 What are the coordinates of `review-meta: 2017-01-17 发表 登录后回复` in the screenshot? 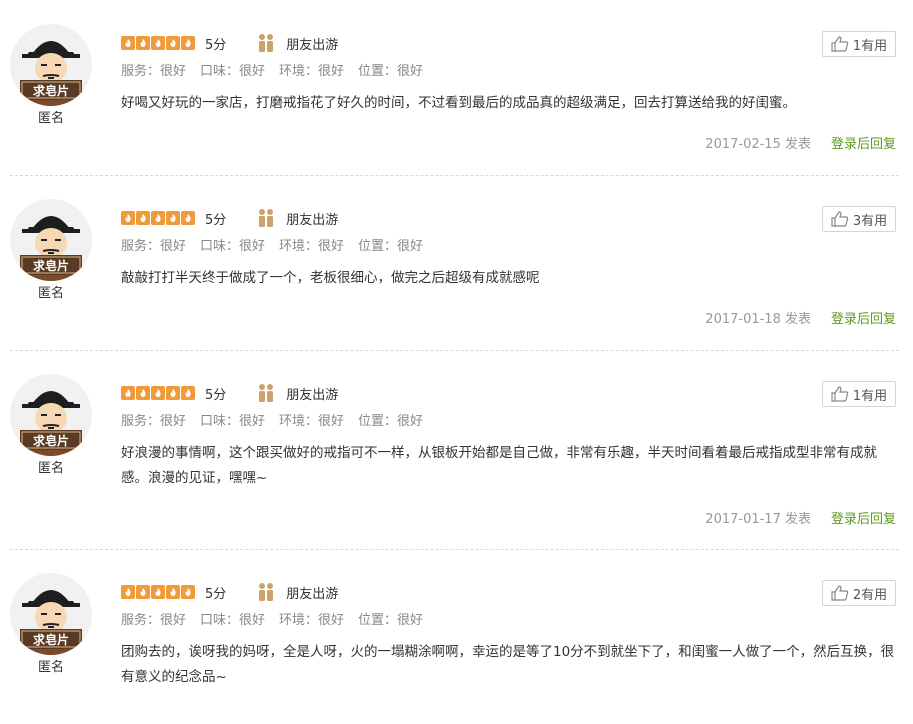 It's located at (800, 517).